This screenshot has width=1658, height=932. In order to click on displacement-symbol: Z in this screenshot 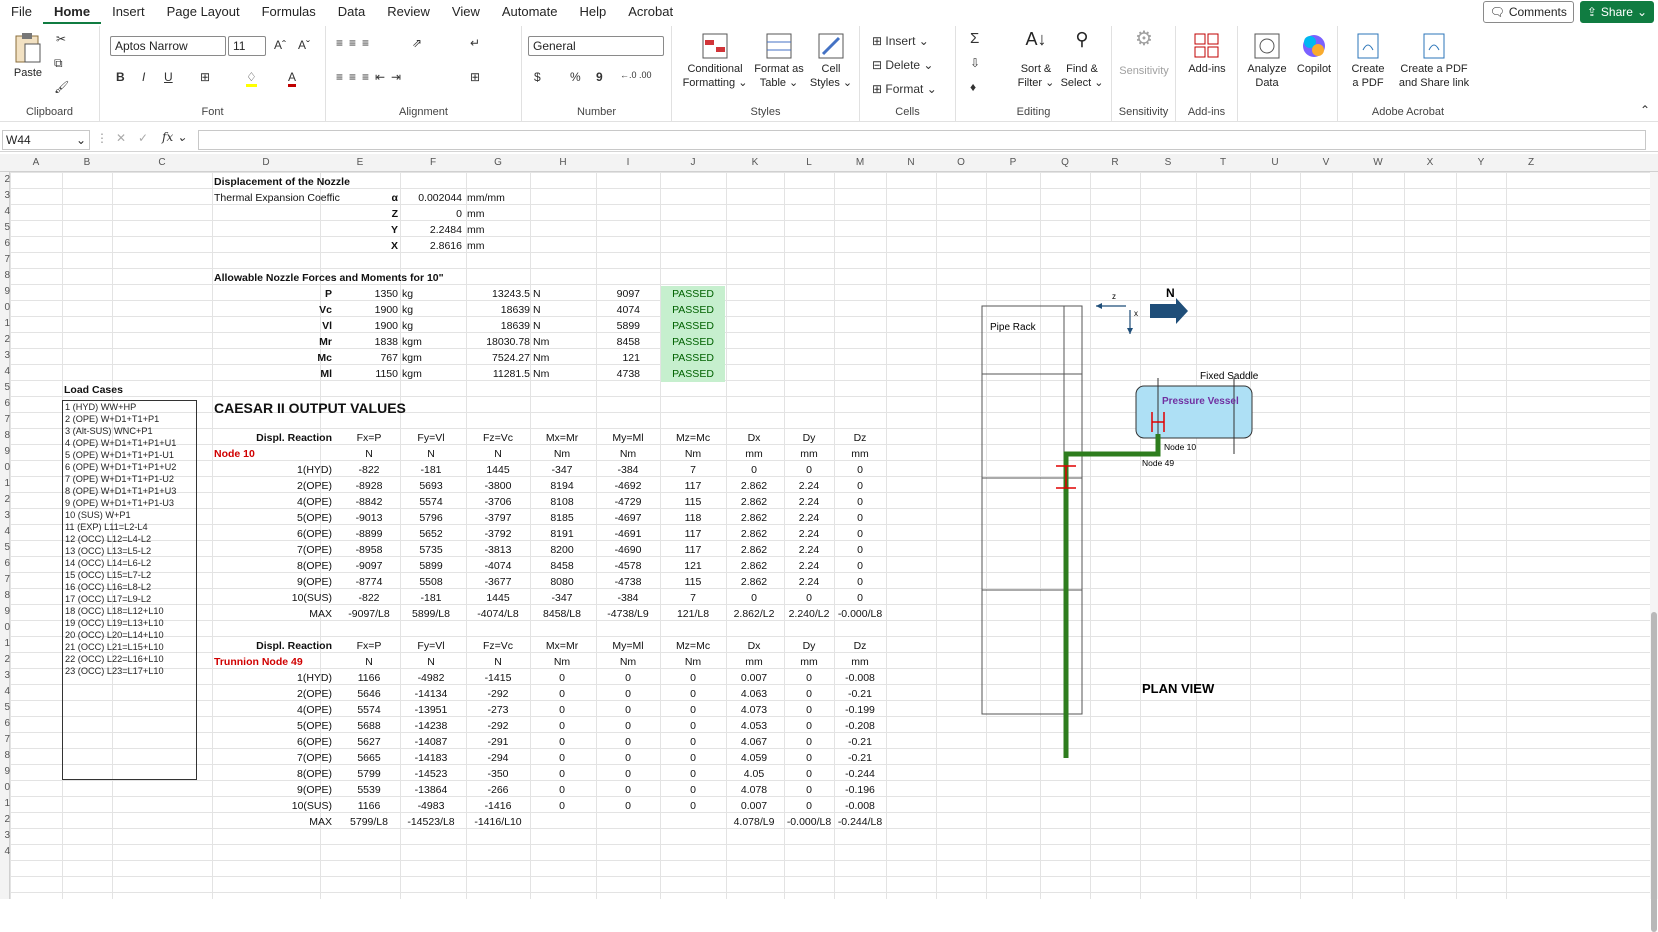, I will do `click(369, 214)`.